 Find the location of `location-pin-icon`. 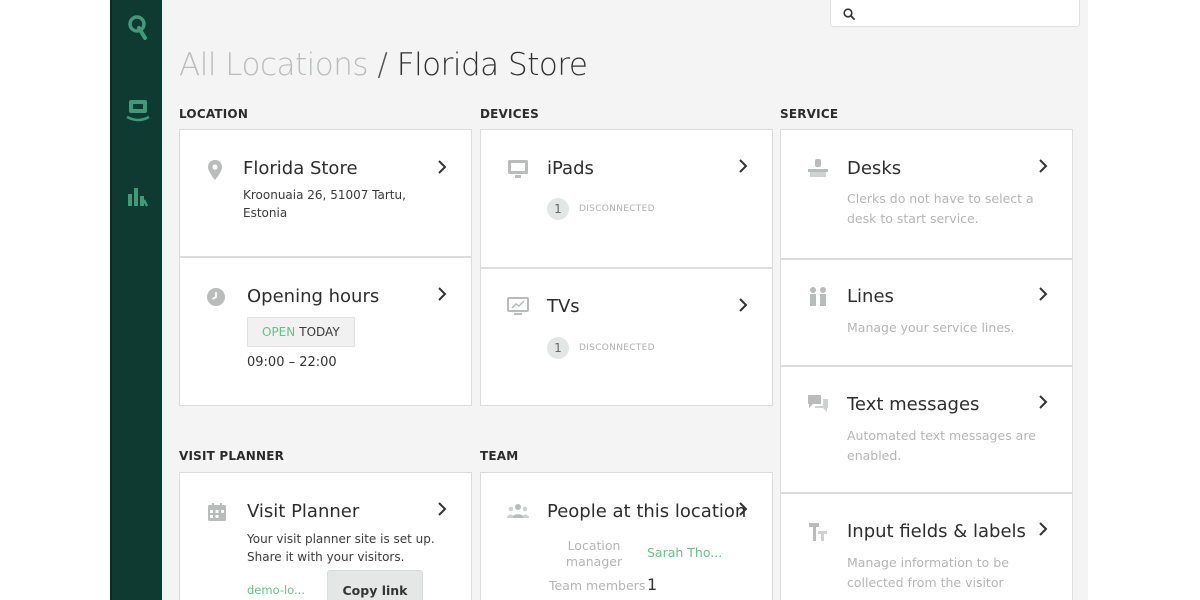

location-pin-icon is located at coordinates (215, 170).